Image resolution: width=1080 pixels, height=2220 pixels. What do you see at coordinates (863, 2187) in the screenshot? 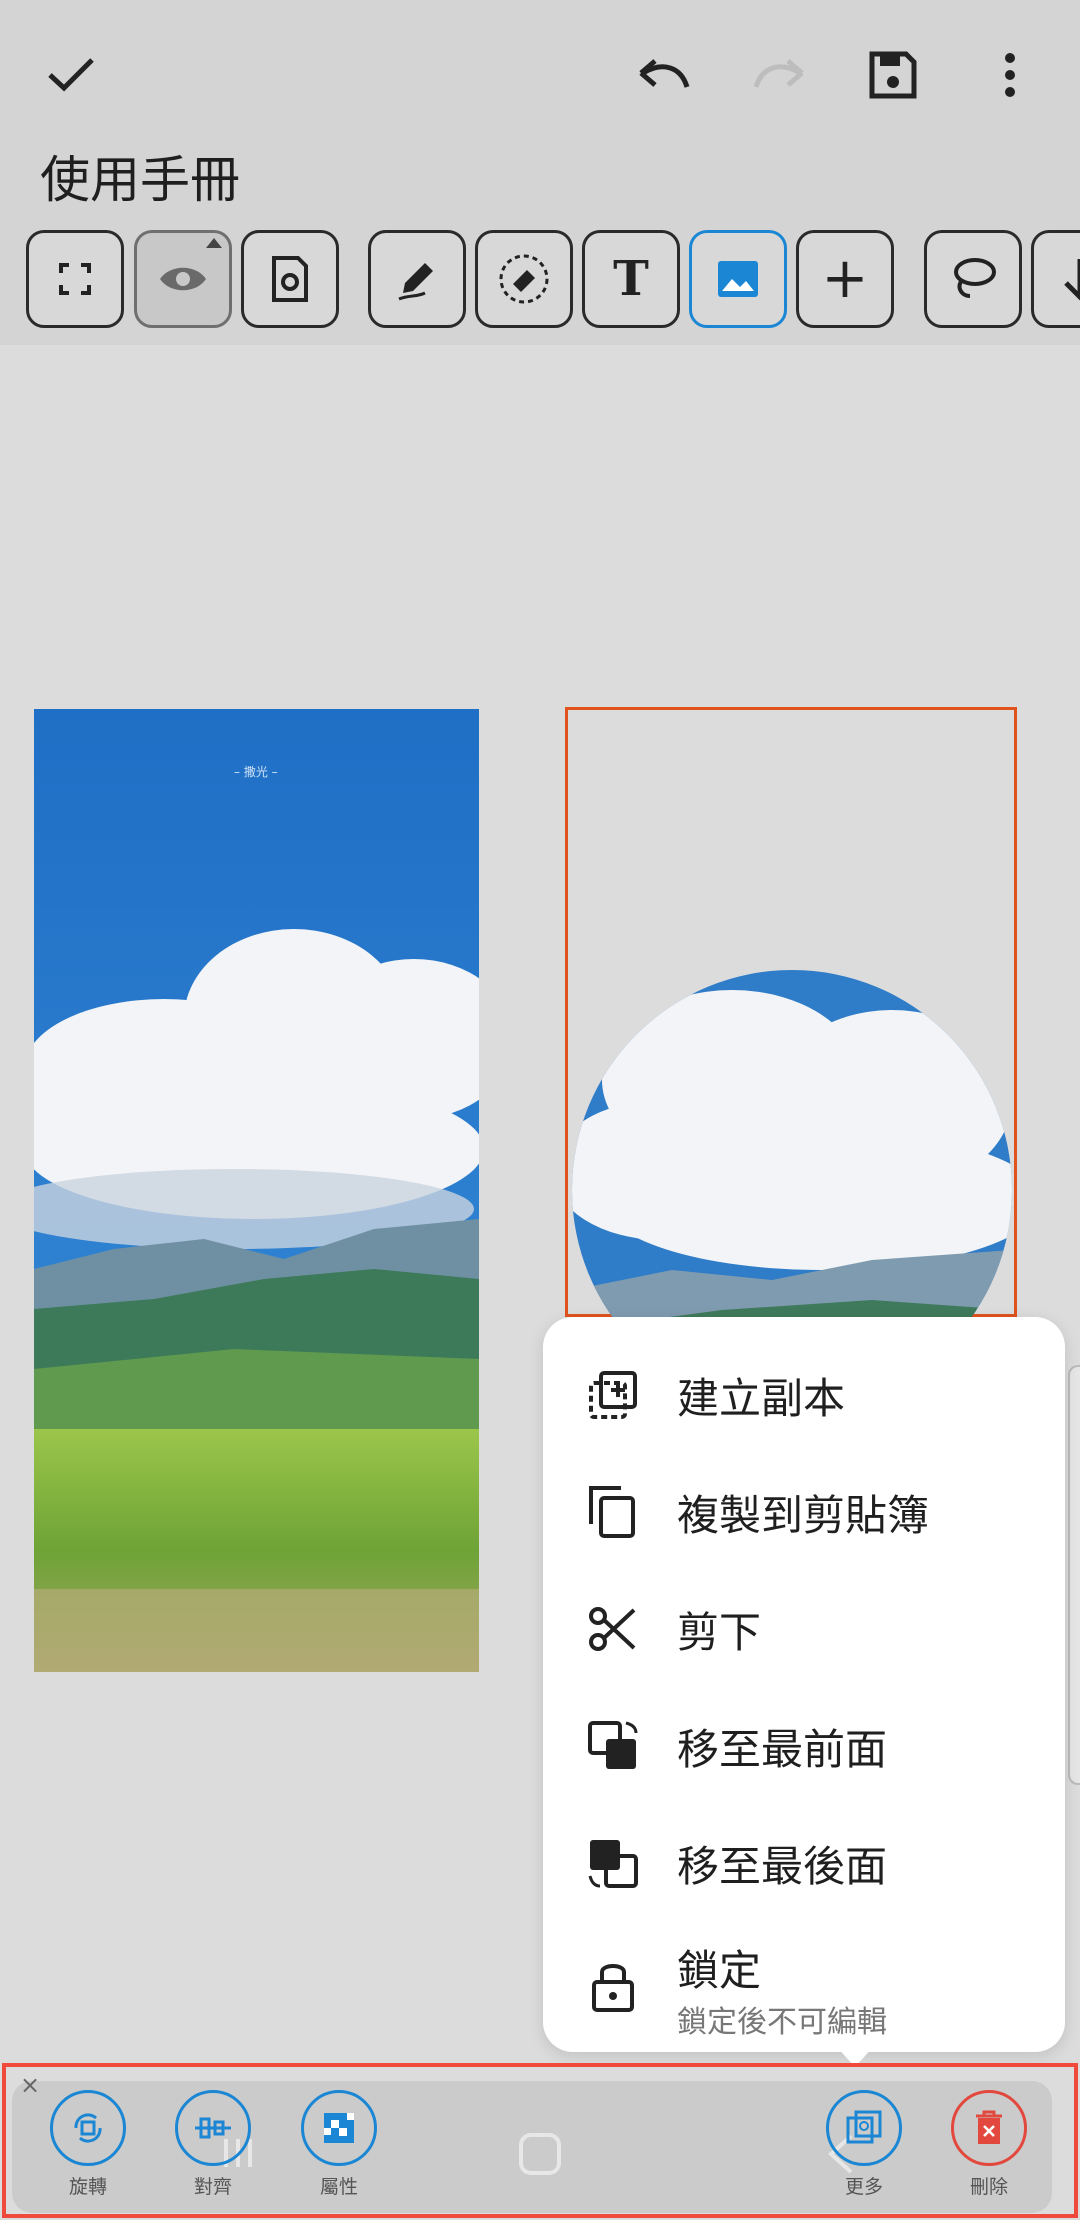
I see `more-label: 更多` at bounding box center [863, 2187].